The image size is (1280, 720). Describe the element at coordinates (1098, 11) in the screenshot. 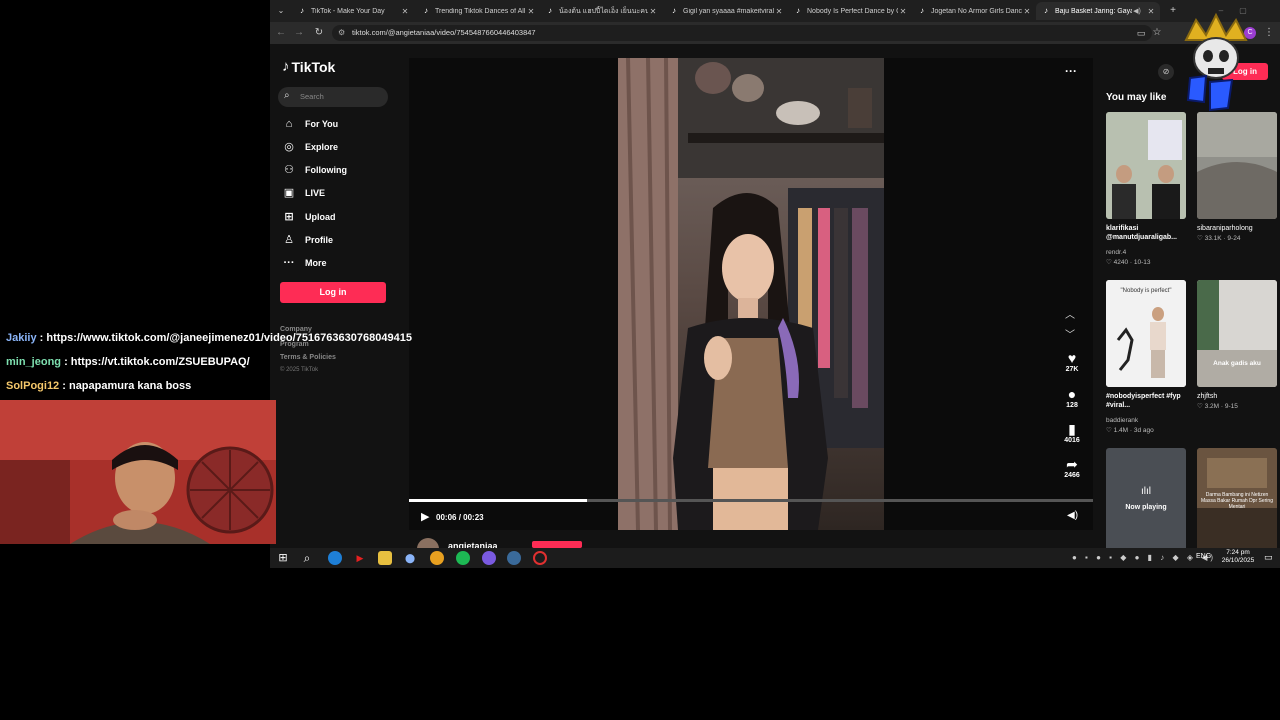

I see `tab-6: ♪ Baju Basket Jaring: Gaya An ◀) ✕` at that location.